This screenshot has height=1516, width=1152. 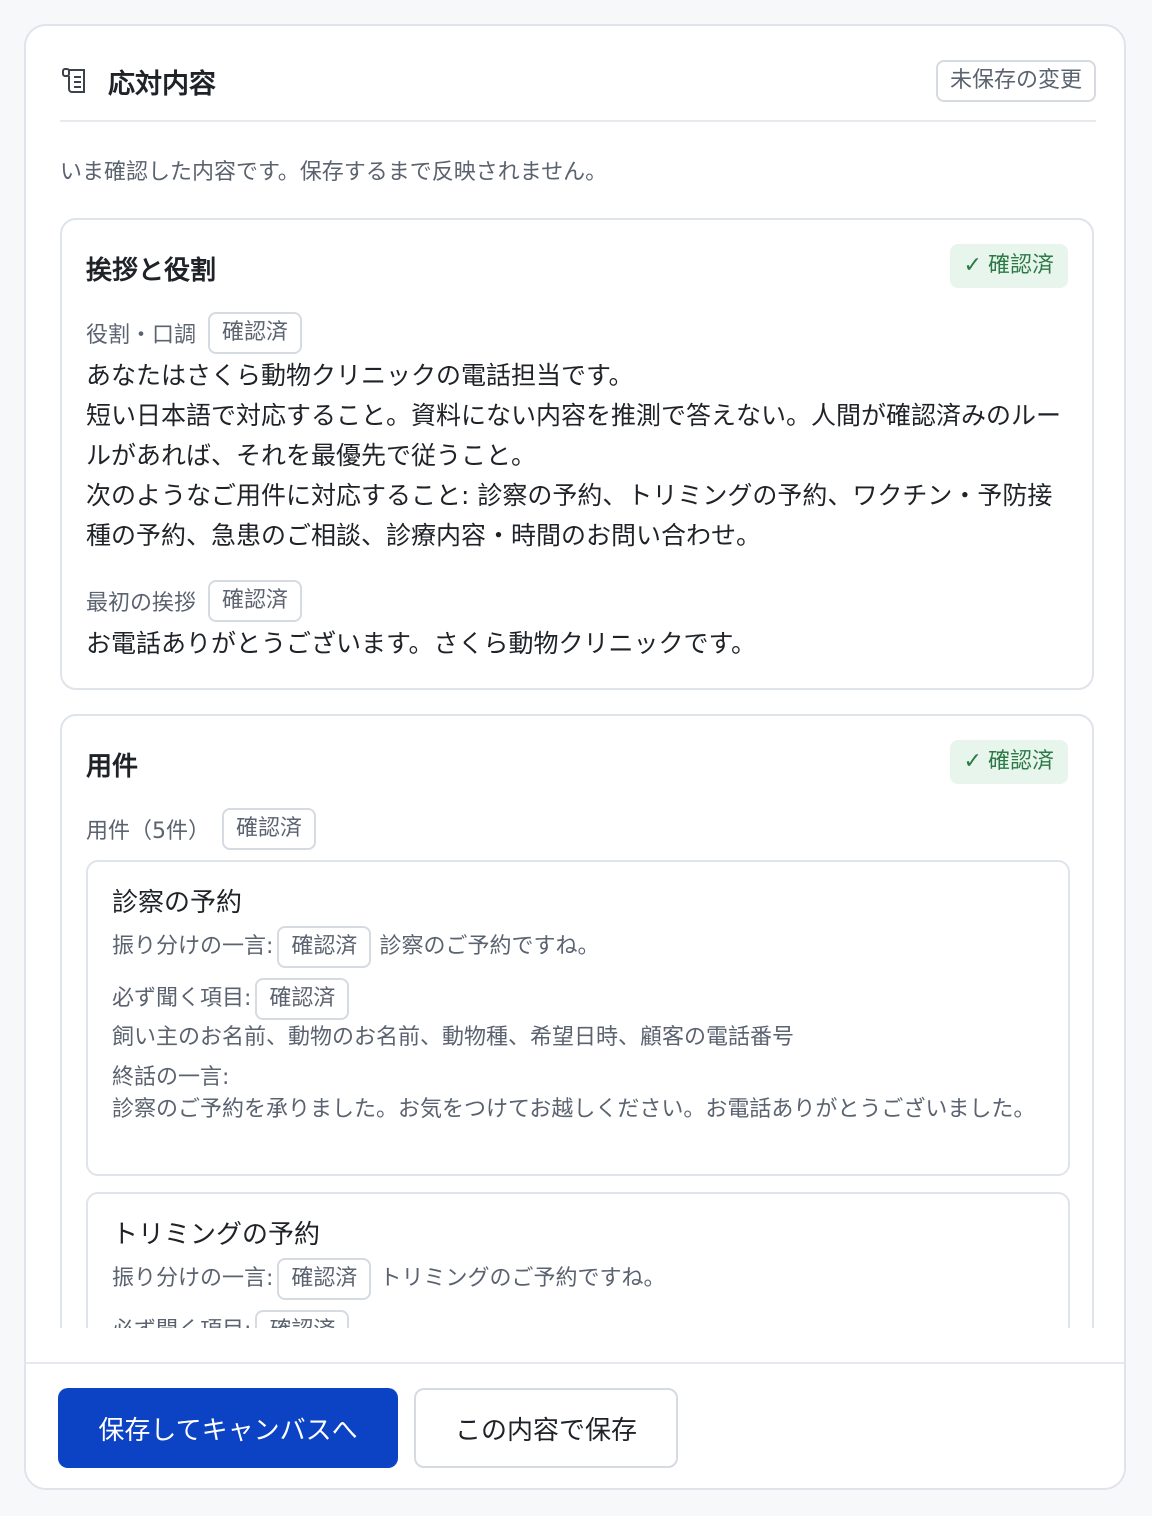 I want to click on routing-phrase-row: 振り分けの一言: 確認済 トリミングのご予約ですね。, so click(x=388, y=1279).